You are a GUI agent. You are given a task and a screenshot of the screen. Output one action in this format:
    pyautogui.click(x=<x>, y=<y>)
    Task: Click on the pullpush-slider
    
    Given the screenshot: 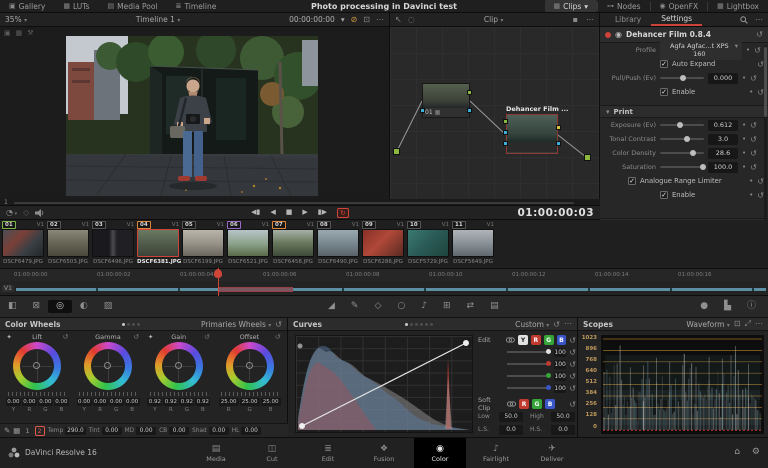 What is the action you would take?
    pyautogui.click(x=682, y=78)
    